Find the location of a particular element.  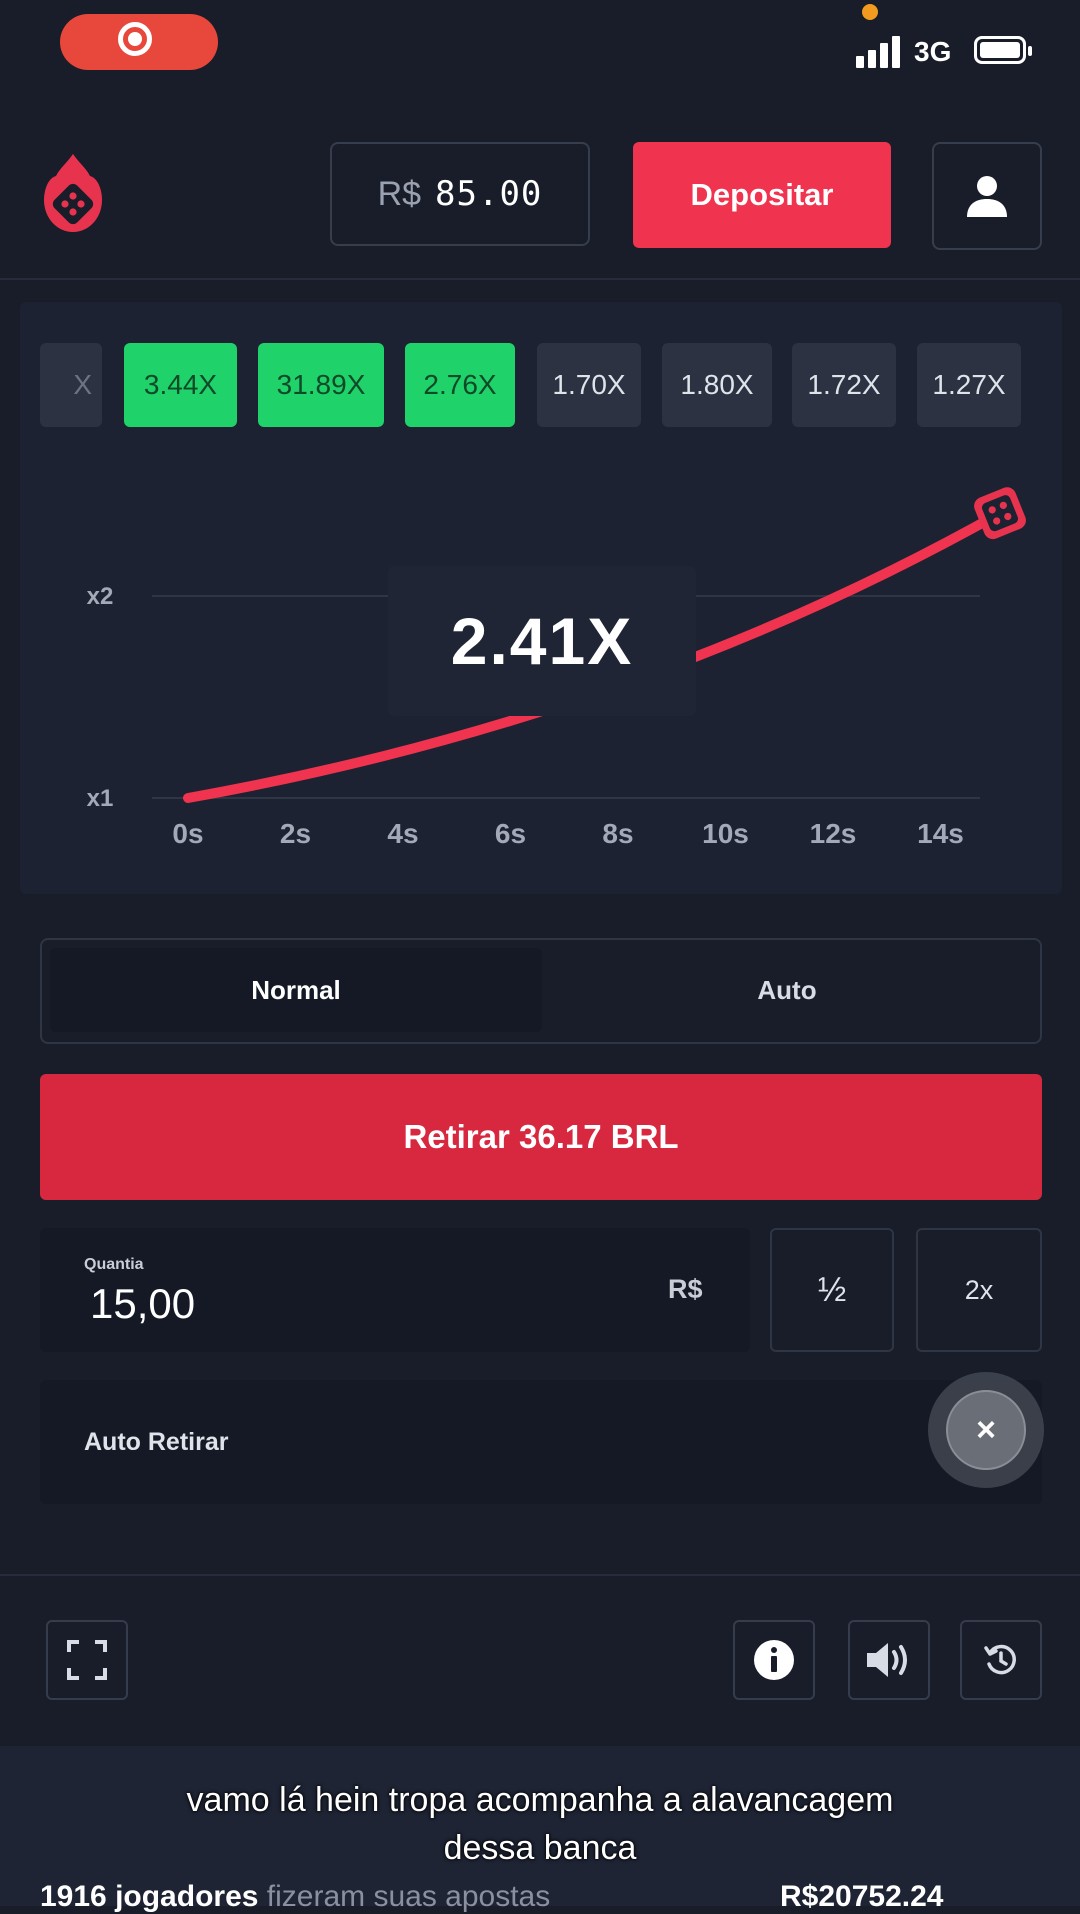

x-tick-label: 0s is located at coordinates (187, 833).